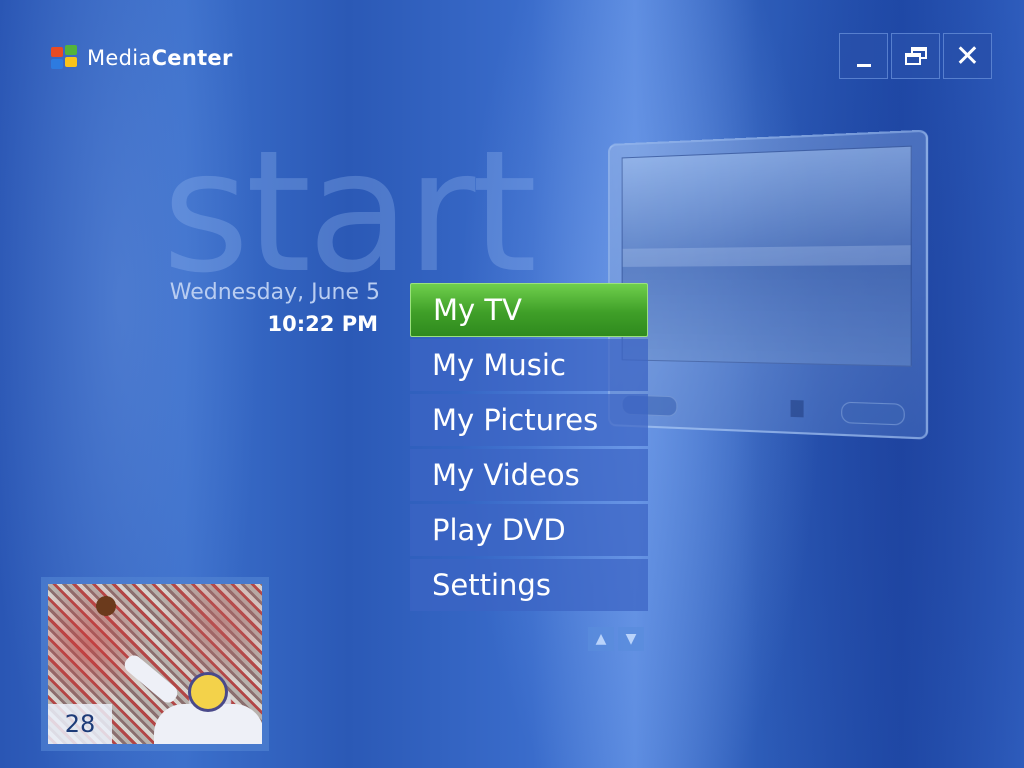 This screenshot has height=768, width=1024. I want to click on scroll-down-button: ▼, so click(631, 639).